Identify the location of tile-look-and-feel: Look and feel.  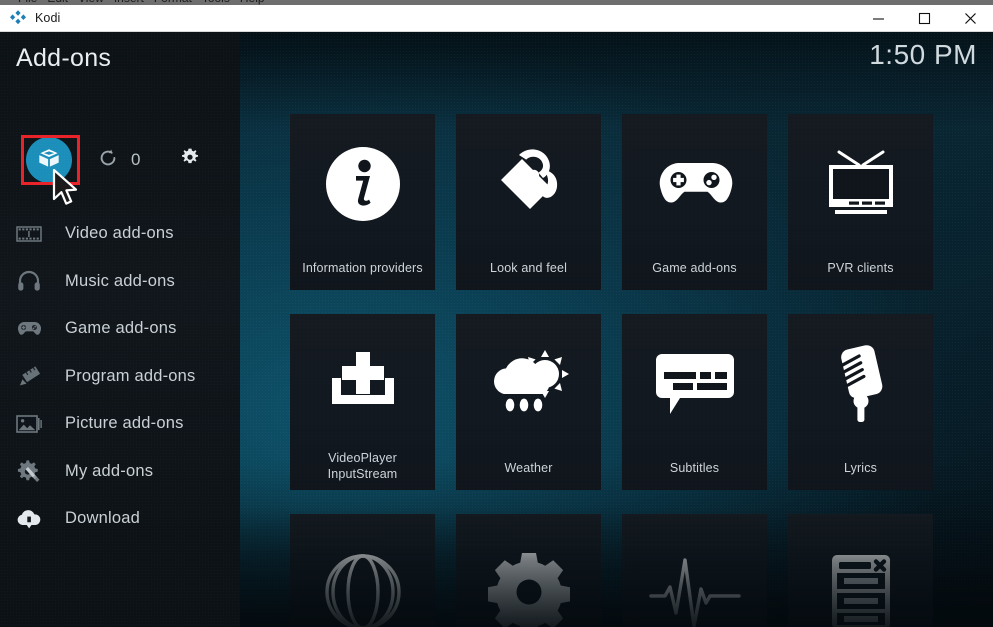
(528, 202).